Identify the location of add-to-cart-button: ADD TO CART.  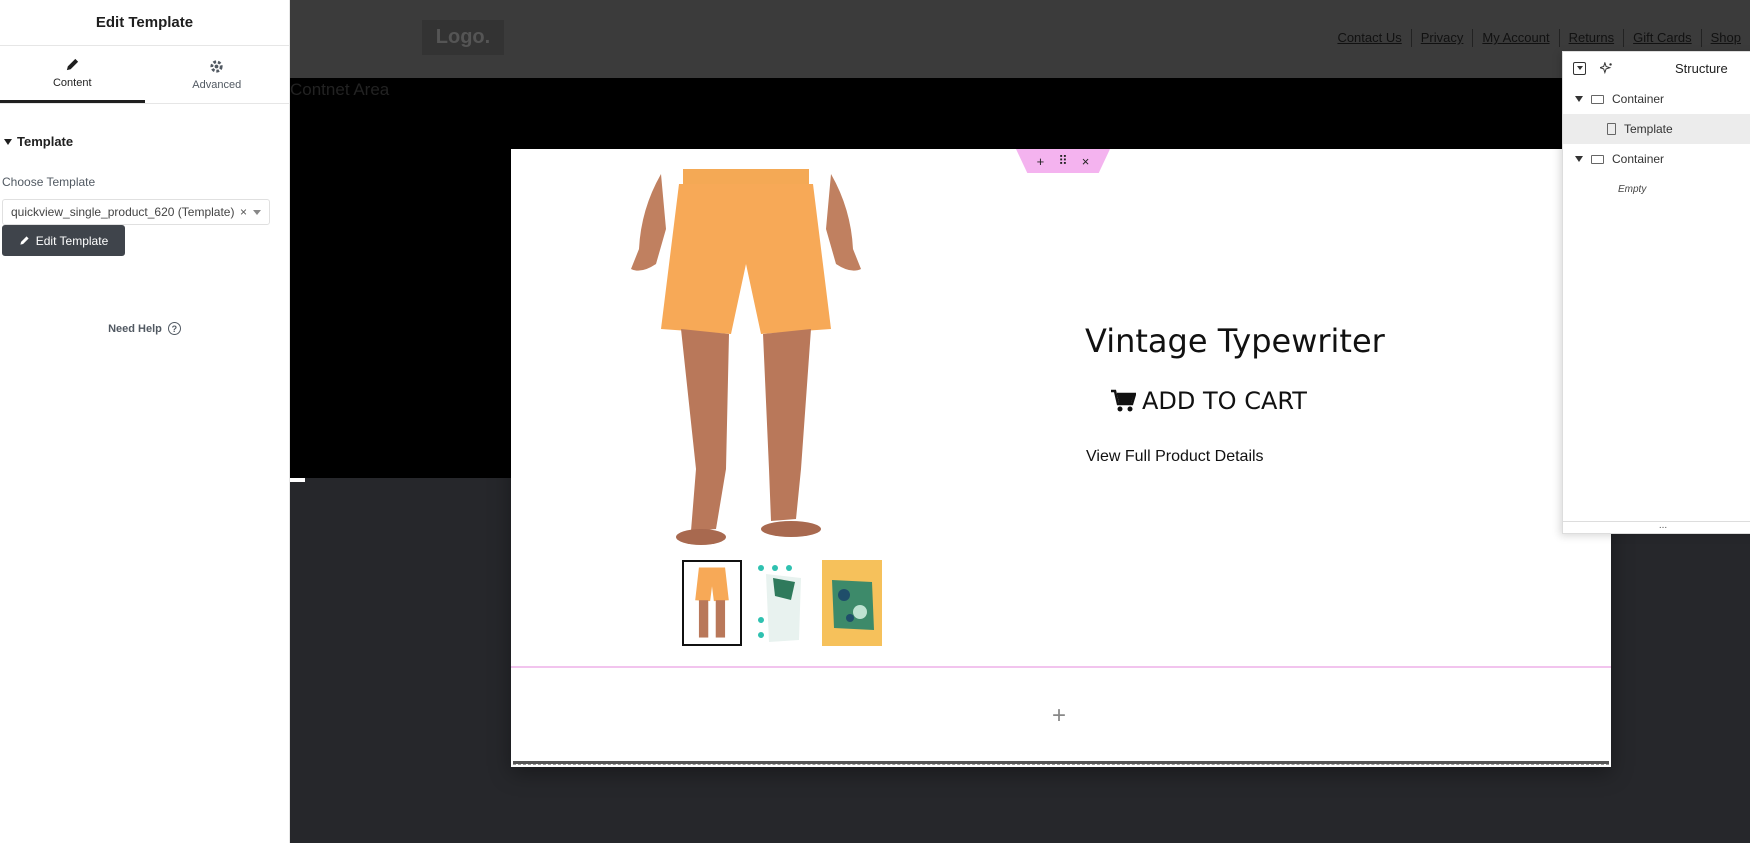
(1208, 401).